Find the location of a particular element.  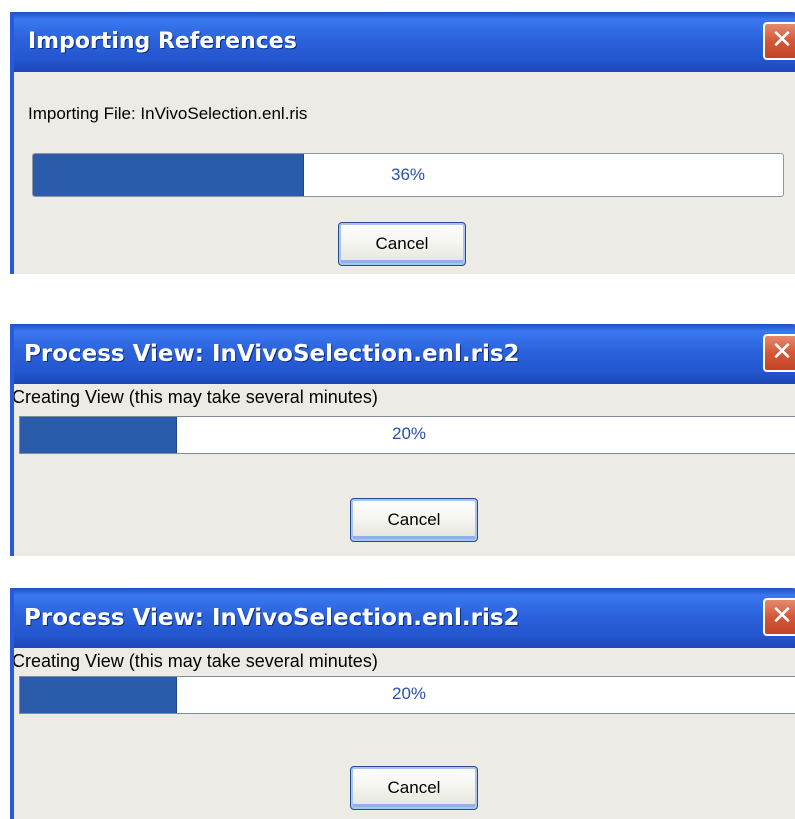

status-message: Importing File: InVivoSelection.enl.ris is located at coordinates (168, 113).